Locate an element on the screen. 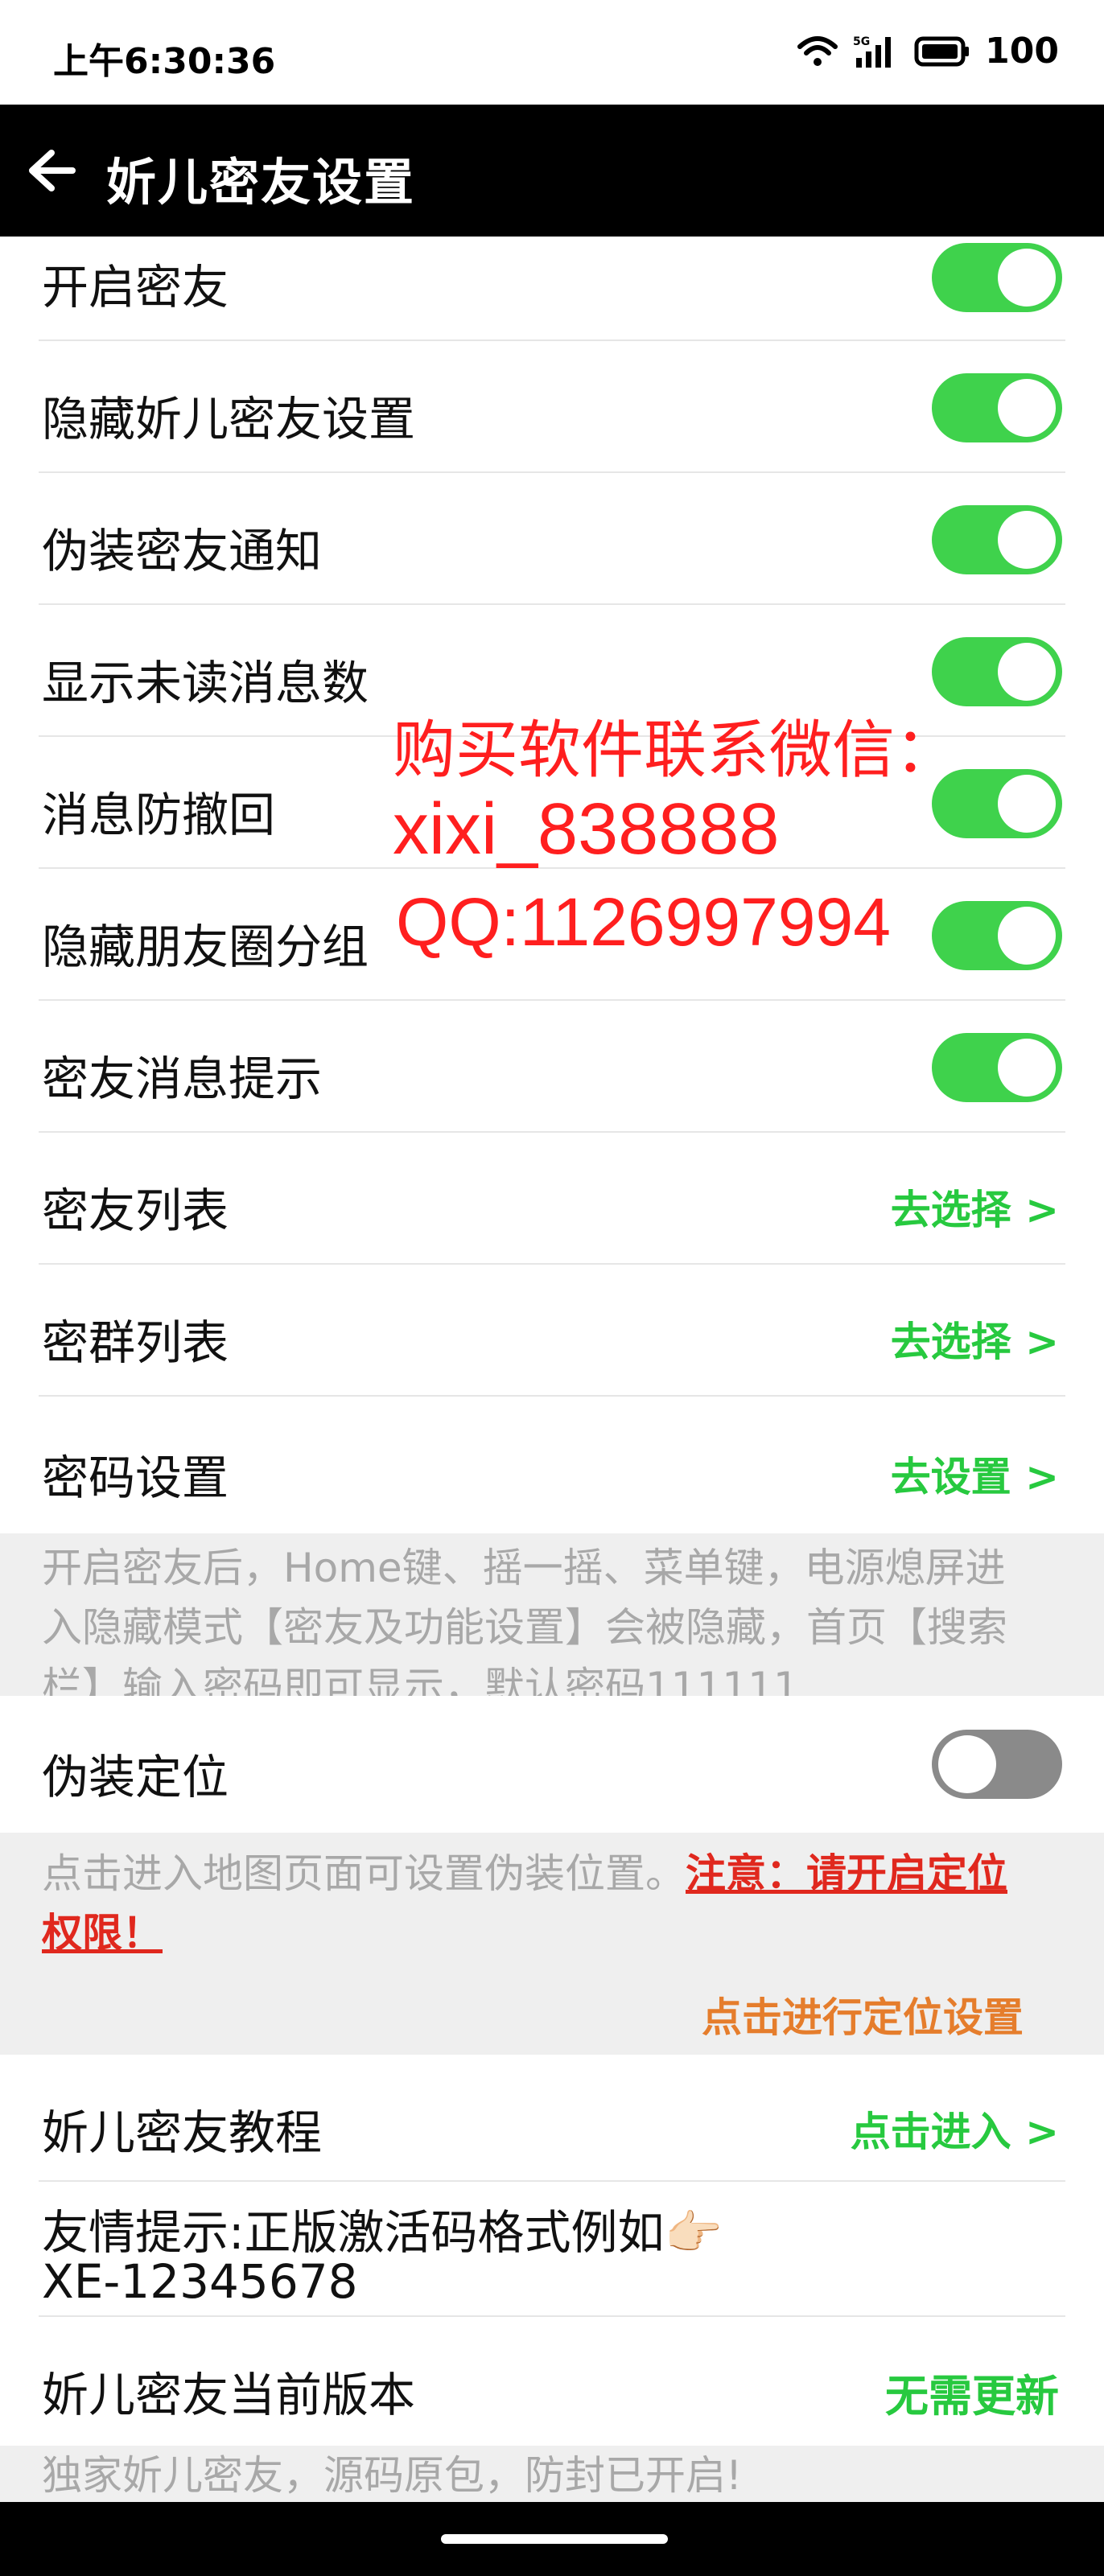 The width and height of the screenshot is (1104, 2576). setting-label: 开启密友 is located at coordinates (135, 287).